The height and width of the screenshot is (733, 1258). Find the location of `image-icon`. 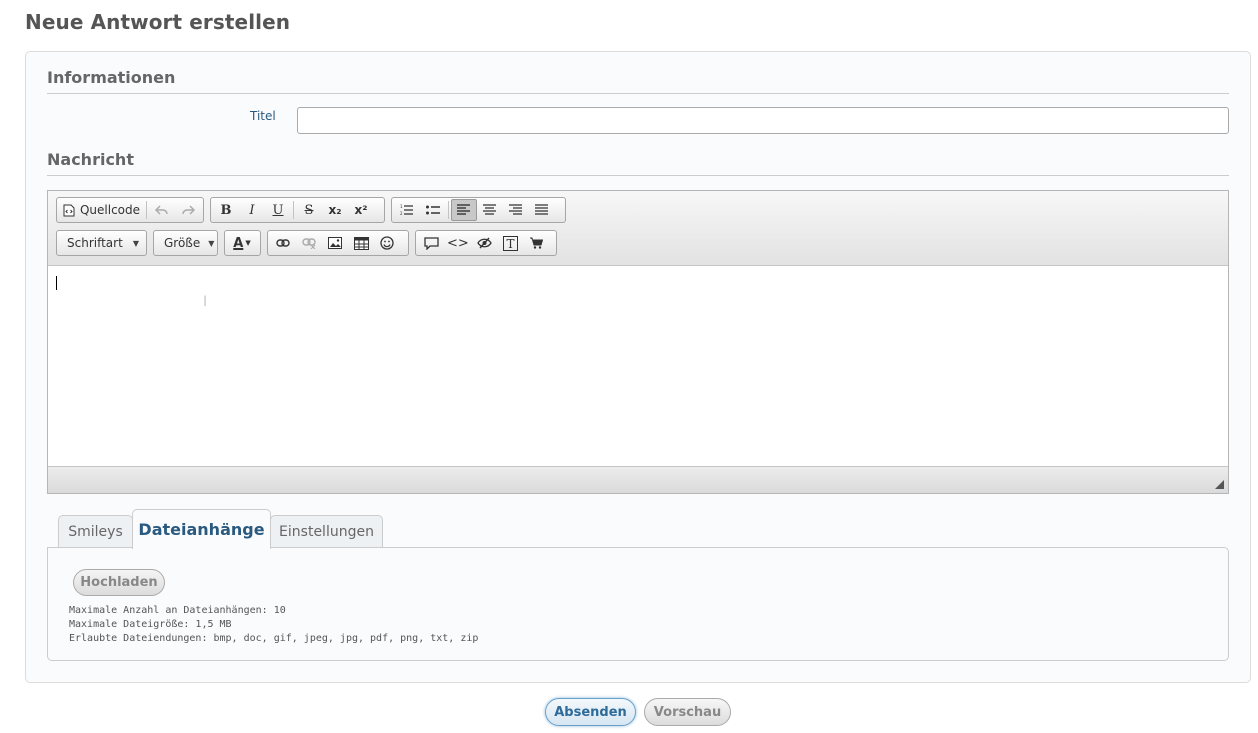

image-icon is located at coordinates (335, 243).